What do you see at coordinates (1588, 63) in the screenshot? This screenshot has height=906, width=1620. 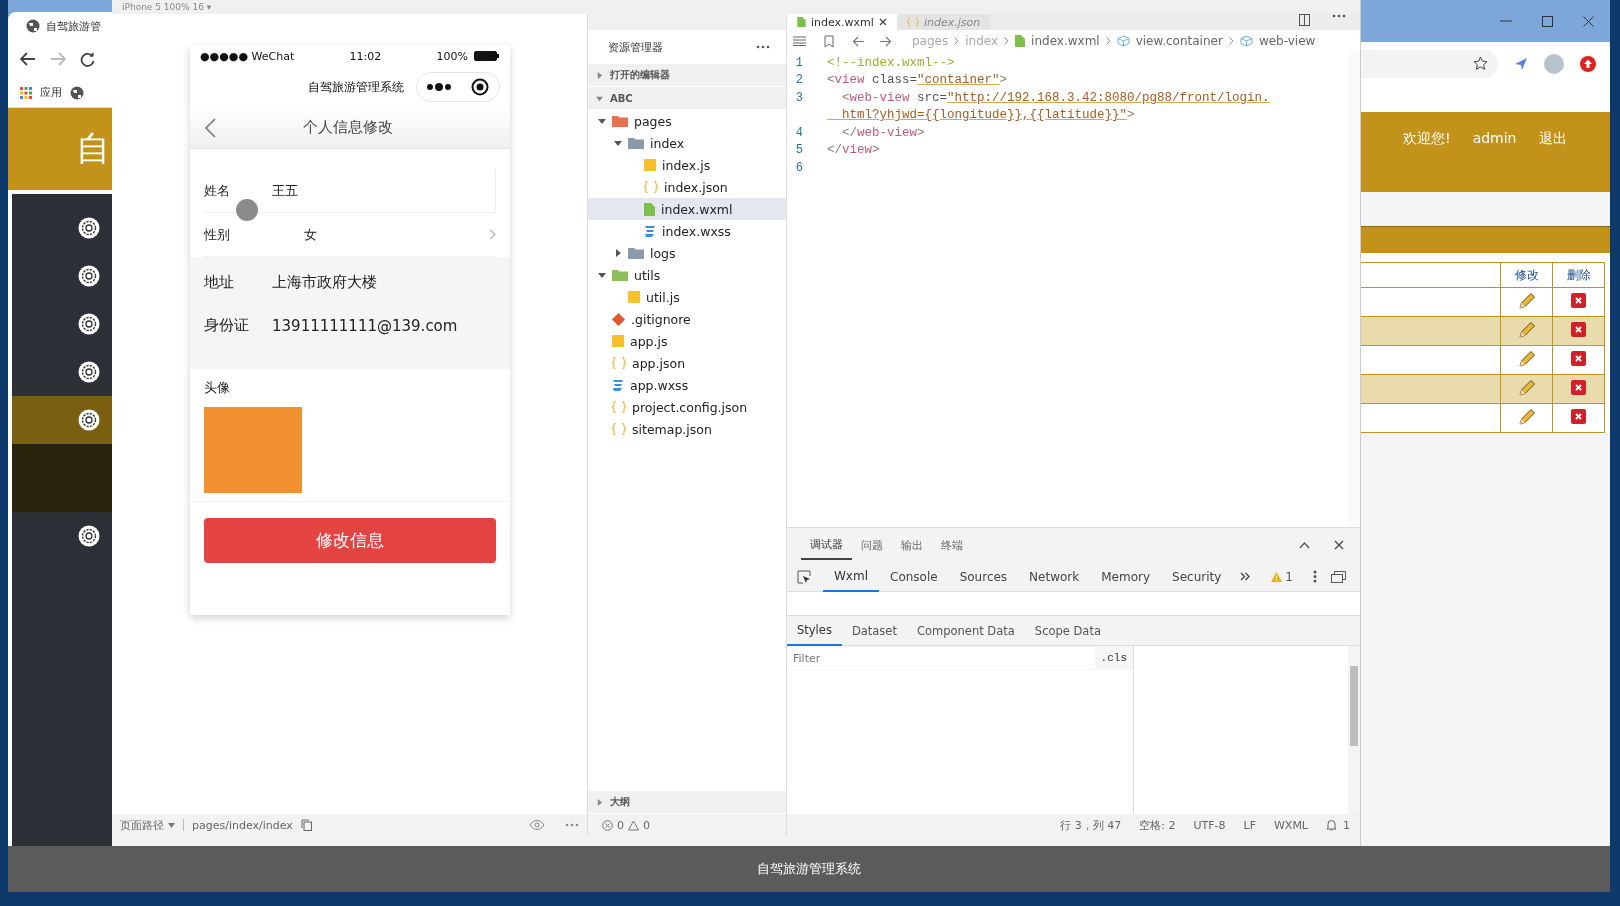 I see `upload-icon` at bounding box center [1588, 63].